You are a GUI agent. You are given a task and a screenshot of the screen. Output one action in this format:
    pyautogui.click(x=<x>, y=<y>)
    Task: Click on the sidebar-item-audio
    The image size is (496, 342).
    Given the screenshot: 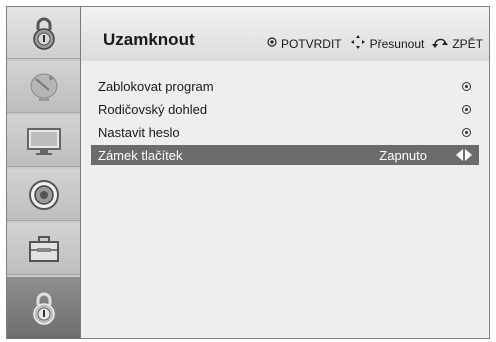 What is the action you would take?
    pyautogui.click(x=43, y=195)
    